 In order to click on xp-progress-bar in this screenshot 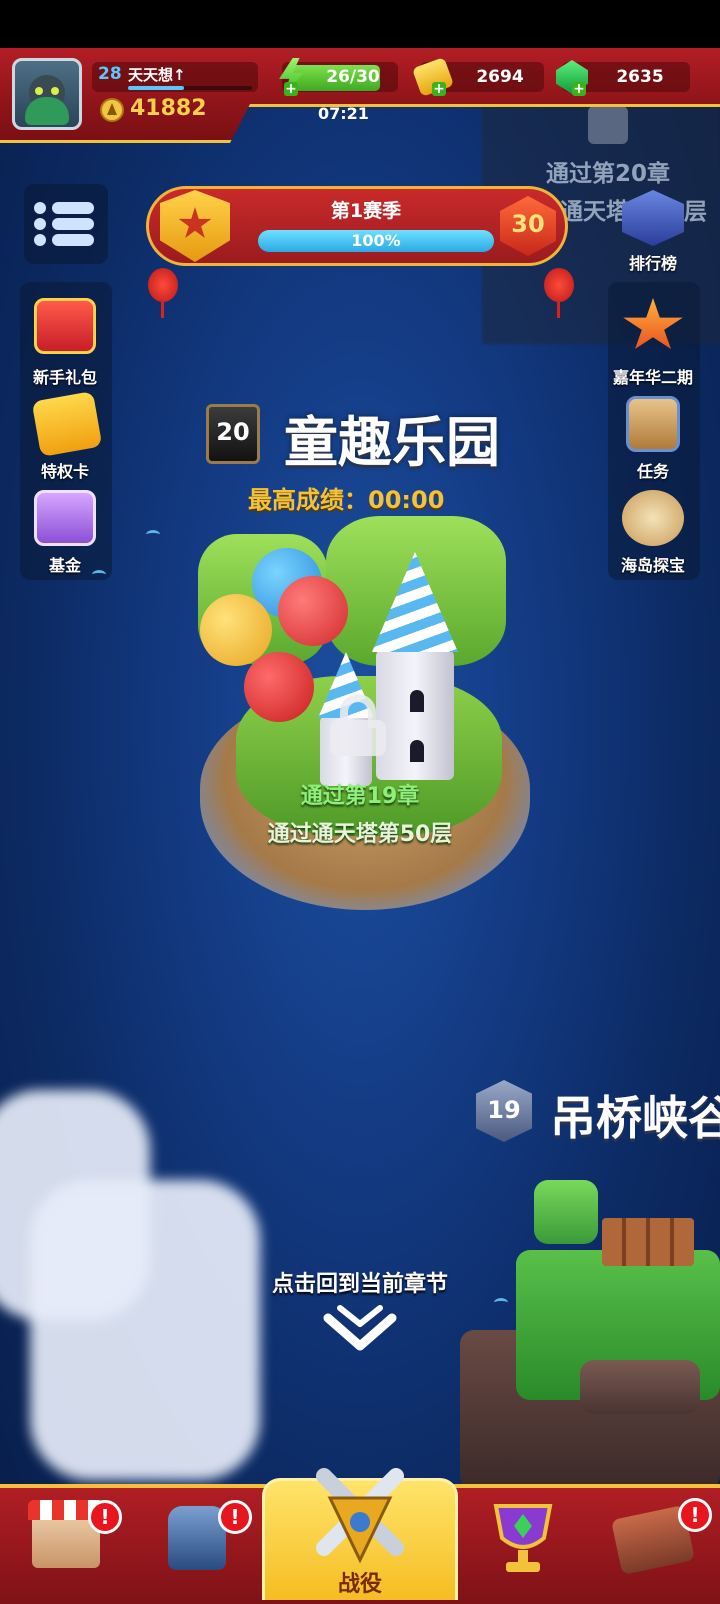, I will do `click(190, 88)`.